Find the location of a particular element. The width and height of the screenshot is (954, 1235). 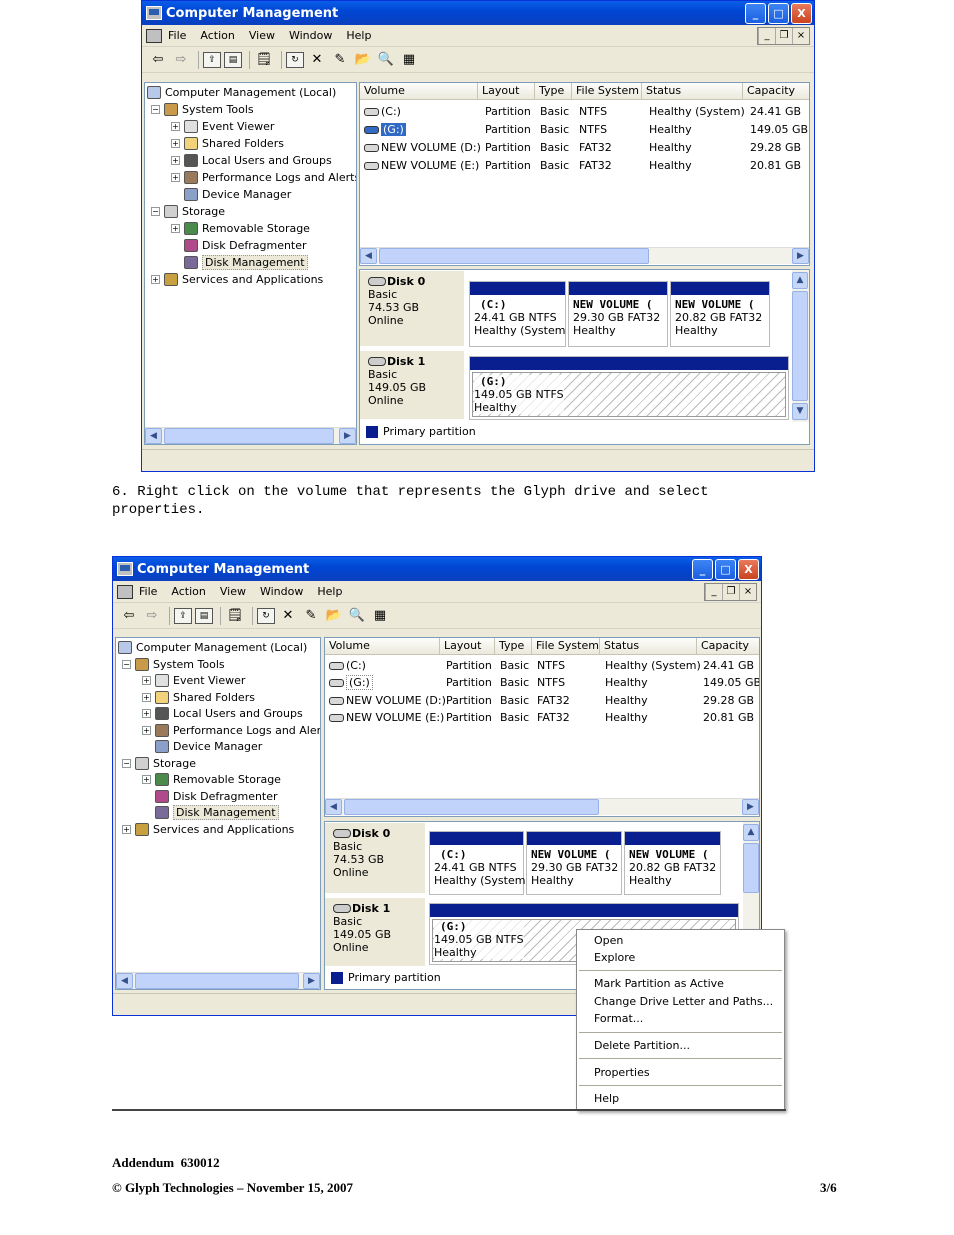

volume-list-horizontal-scrollbar: ◀ ▶ is located at coordinates (542, 806).